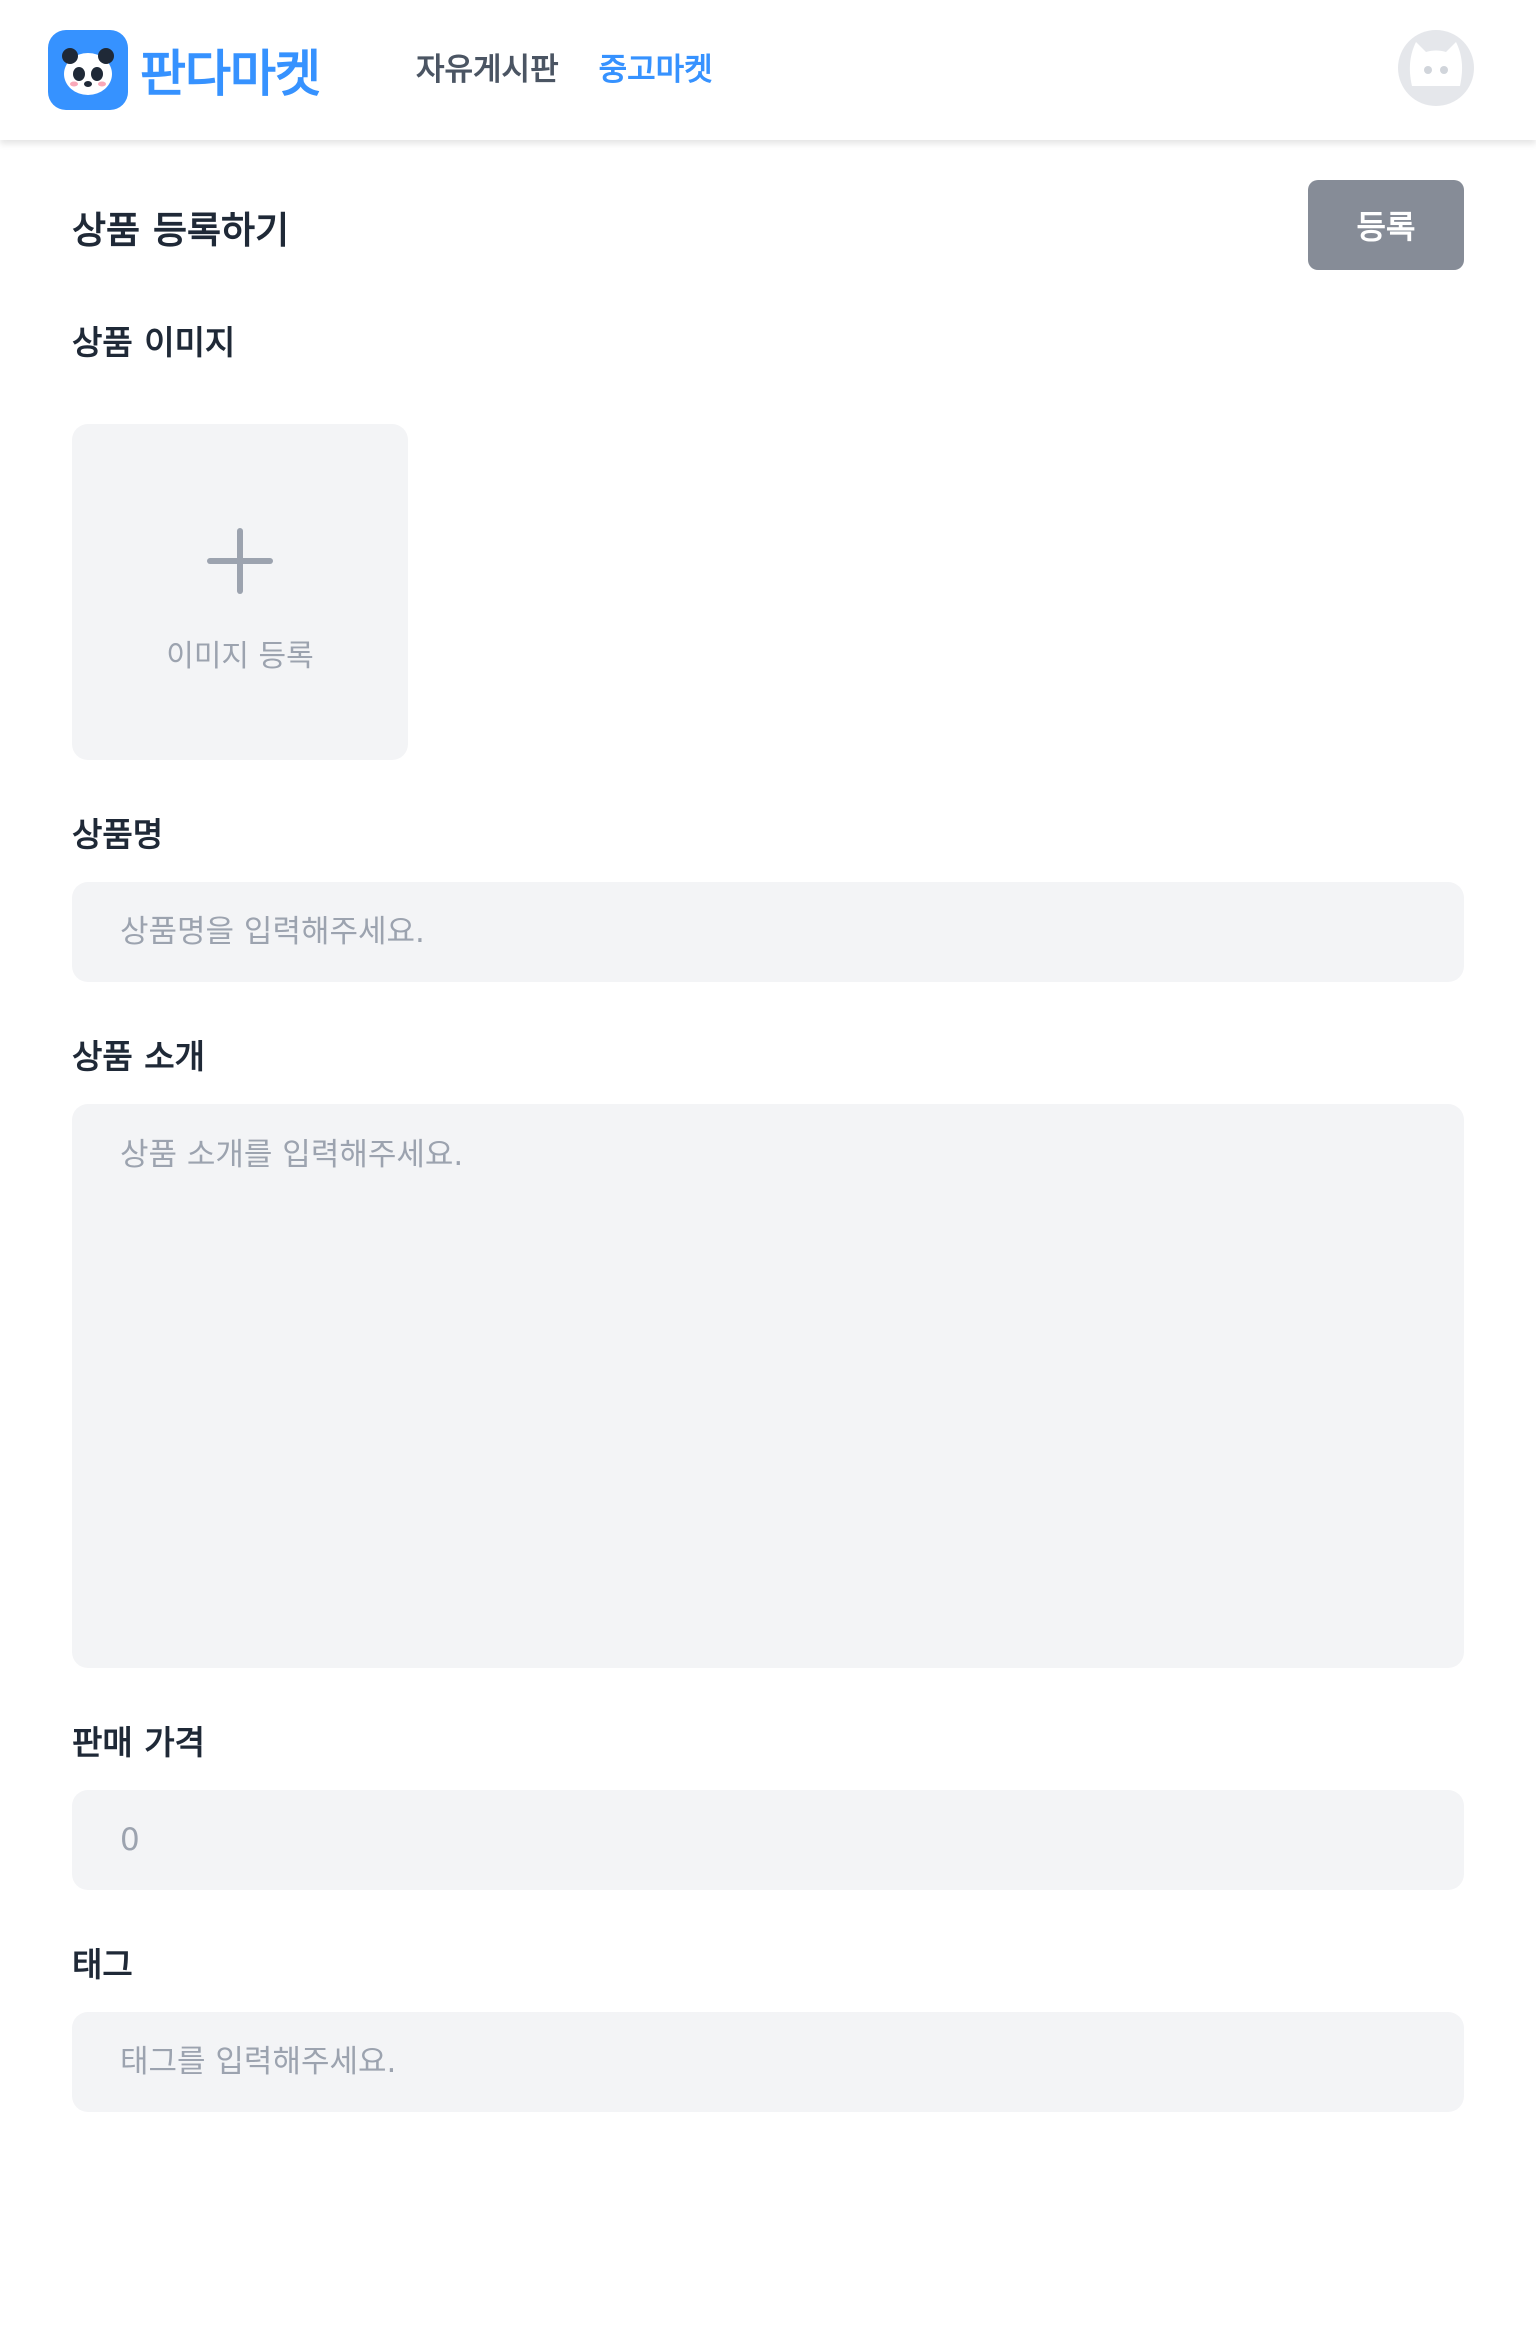  Describe the element at coordinates (138, 1742) in the screenshot. I see `price-label: 판매 가격` at that location.